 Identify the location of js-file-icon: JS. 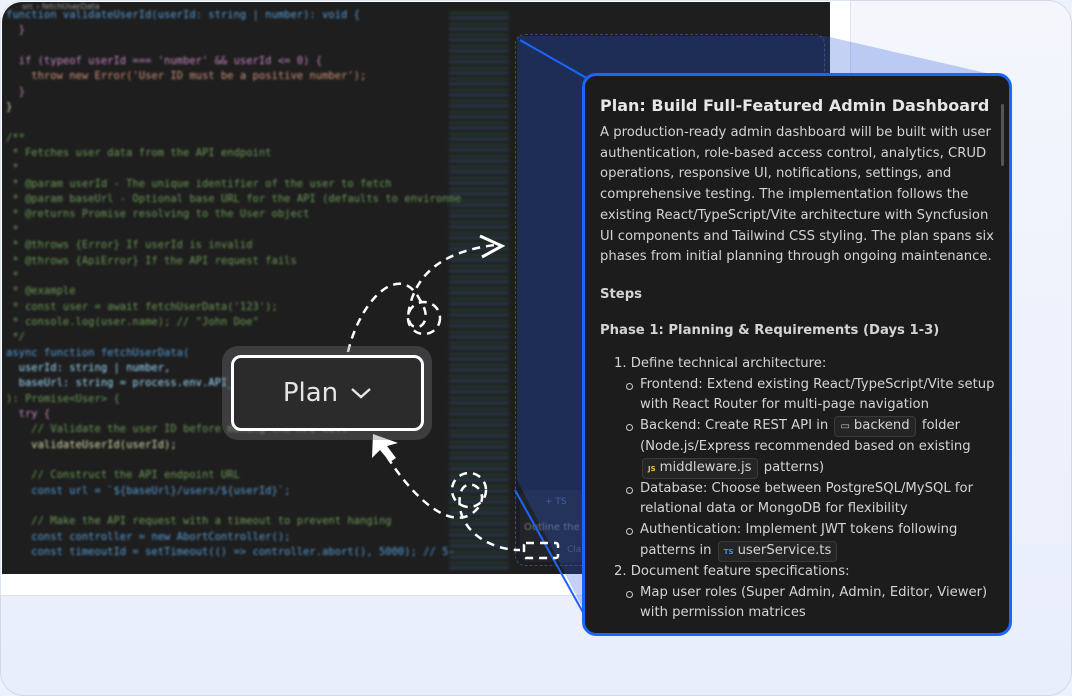
(652, 468).